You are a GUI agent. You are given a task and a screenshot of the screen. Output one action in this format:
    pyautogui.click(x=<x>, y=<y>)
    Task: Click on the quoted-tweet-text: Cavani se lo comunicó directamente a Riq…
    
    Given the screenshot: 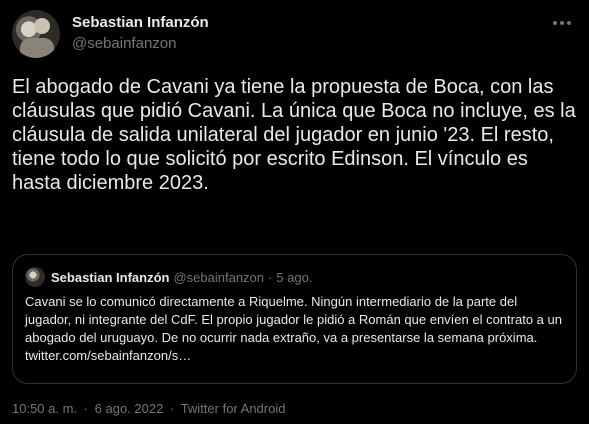 What is the action you would take?
    pyautogui.click(x=293, y=328)
    